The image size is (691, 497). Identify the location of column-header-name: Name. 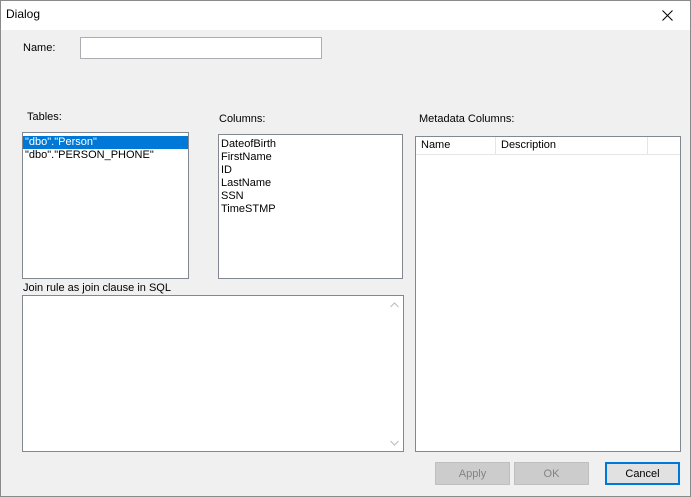
(456, 145).